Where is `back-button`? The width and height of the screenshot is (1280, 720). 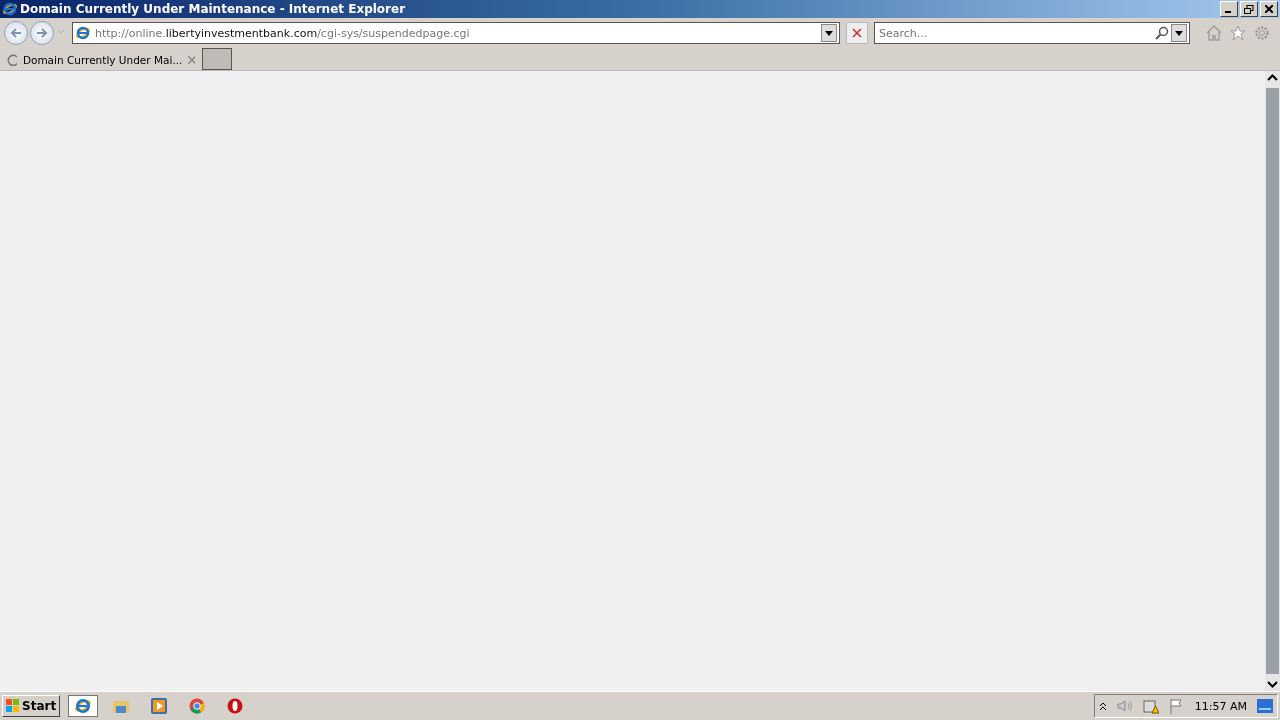 back-button is located at coordinates (16, 33).